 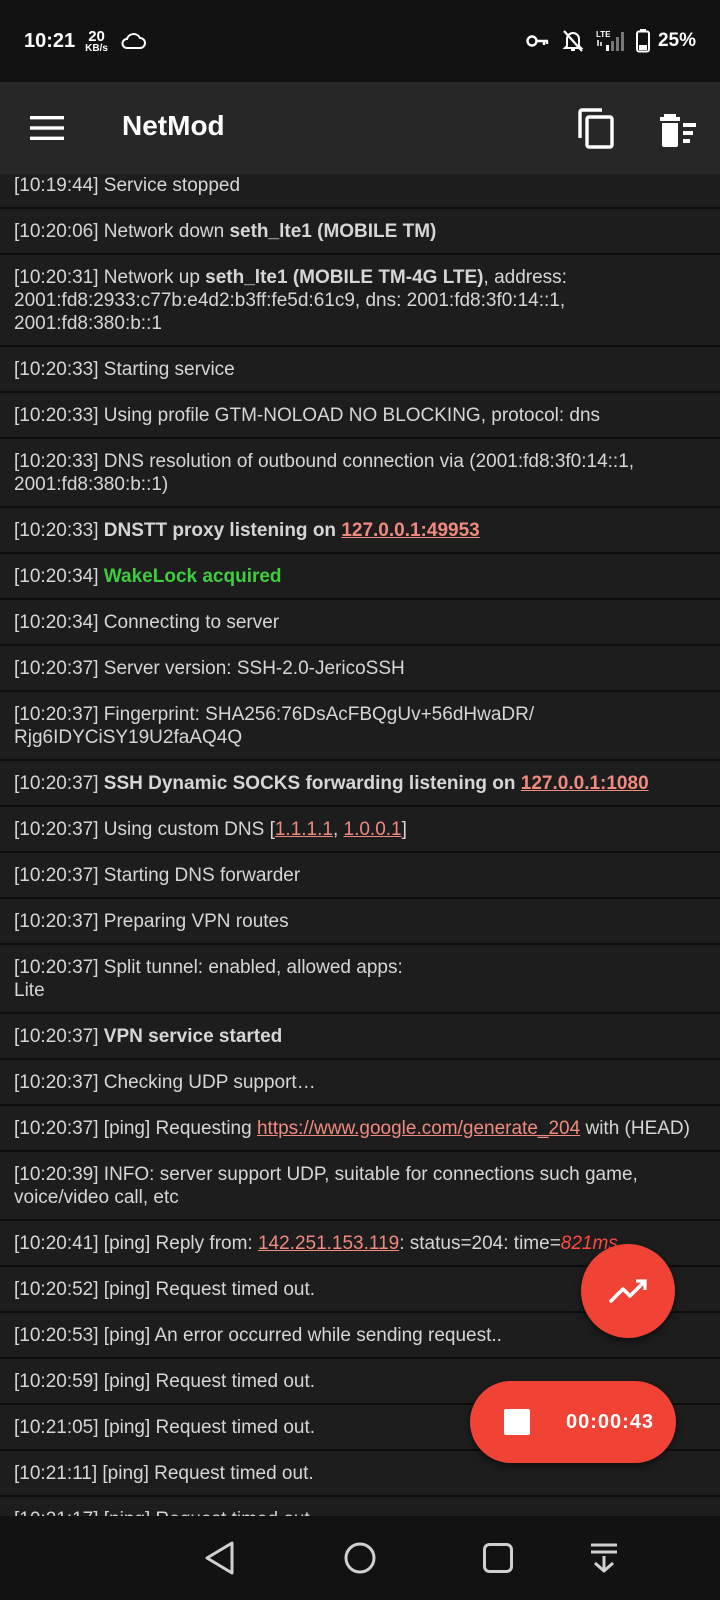 What do you see at coordinates (157, 875) in the screenshot?
I see `log-text: [10:20:37] Starting DNS forwarder` at bounding box center [157, 875].